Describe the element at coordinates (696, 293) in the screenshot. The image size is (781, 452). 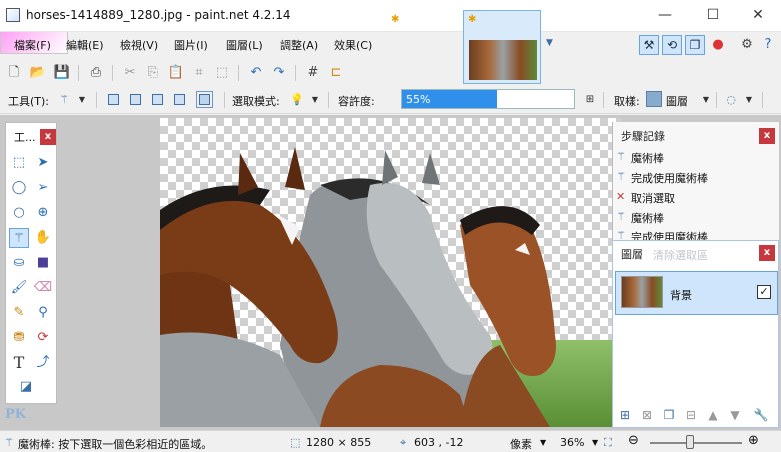
I see `layer-row: 背景 ✓` at that location.